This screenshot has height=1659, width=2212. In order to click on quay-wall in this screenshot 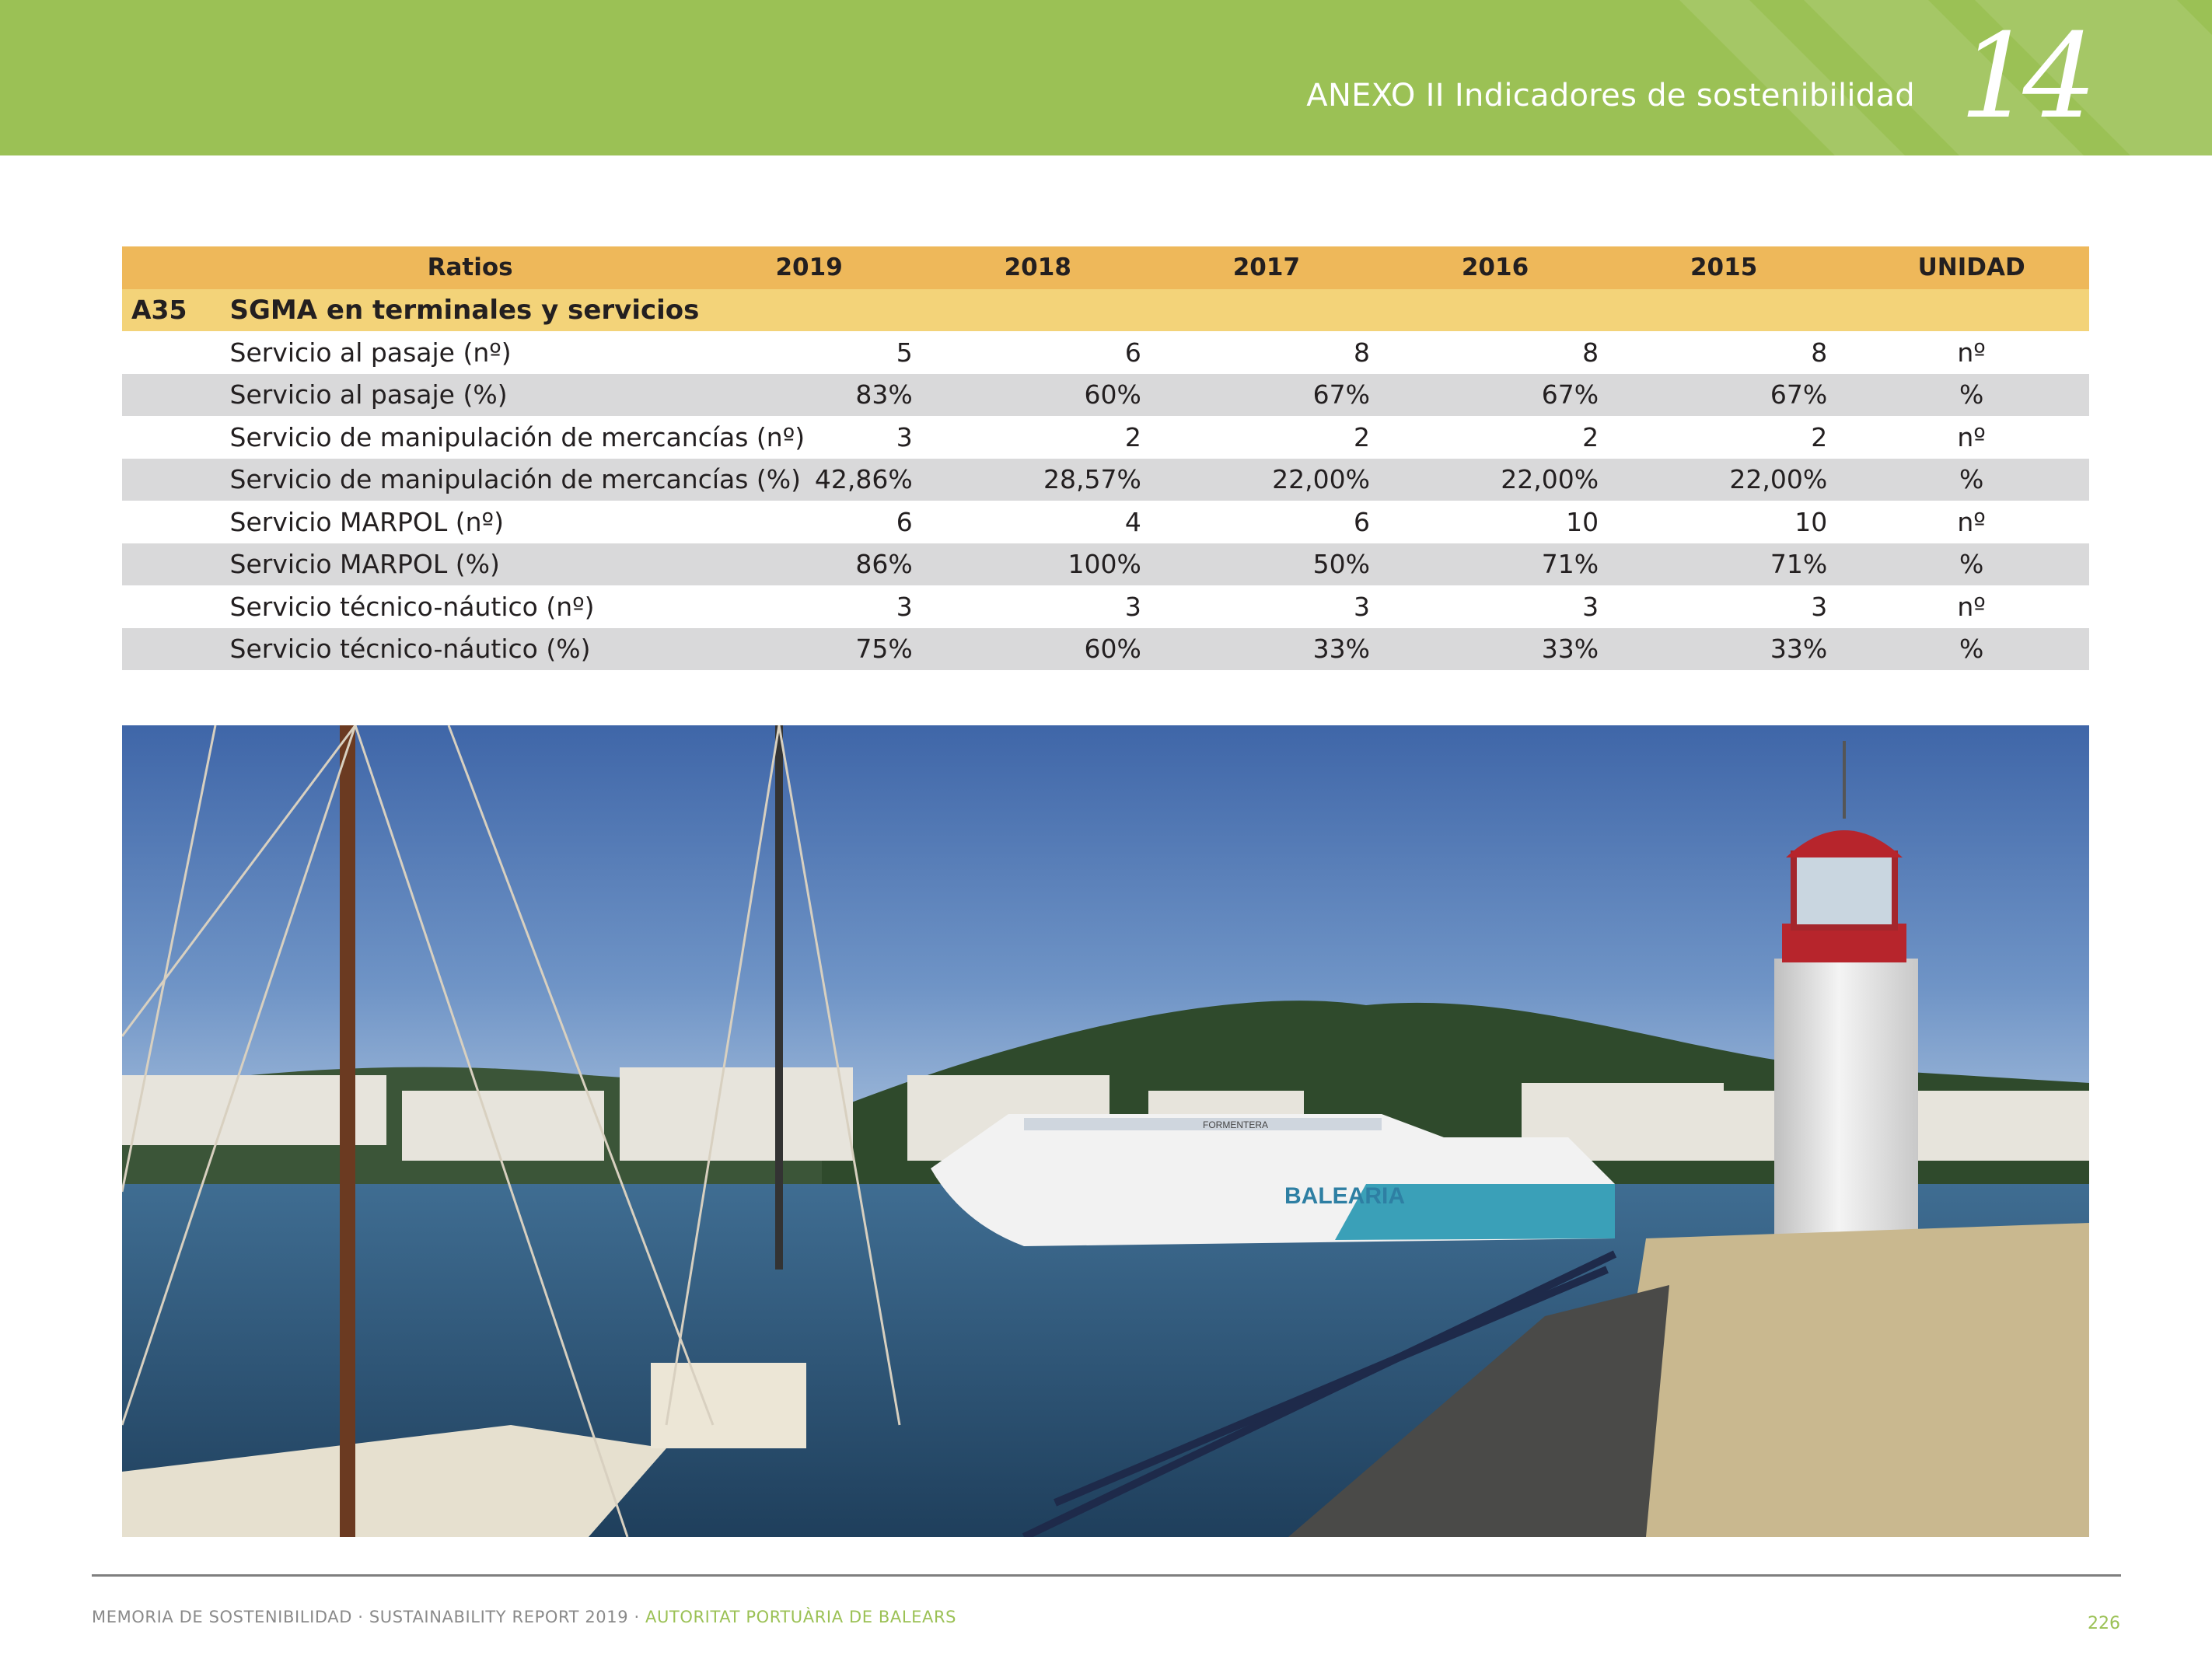, I will do `click(1844, 1380)`.